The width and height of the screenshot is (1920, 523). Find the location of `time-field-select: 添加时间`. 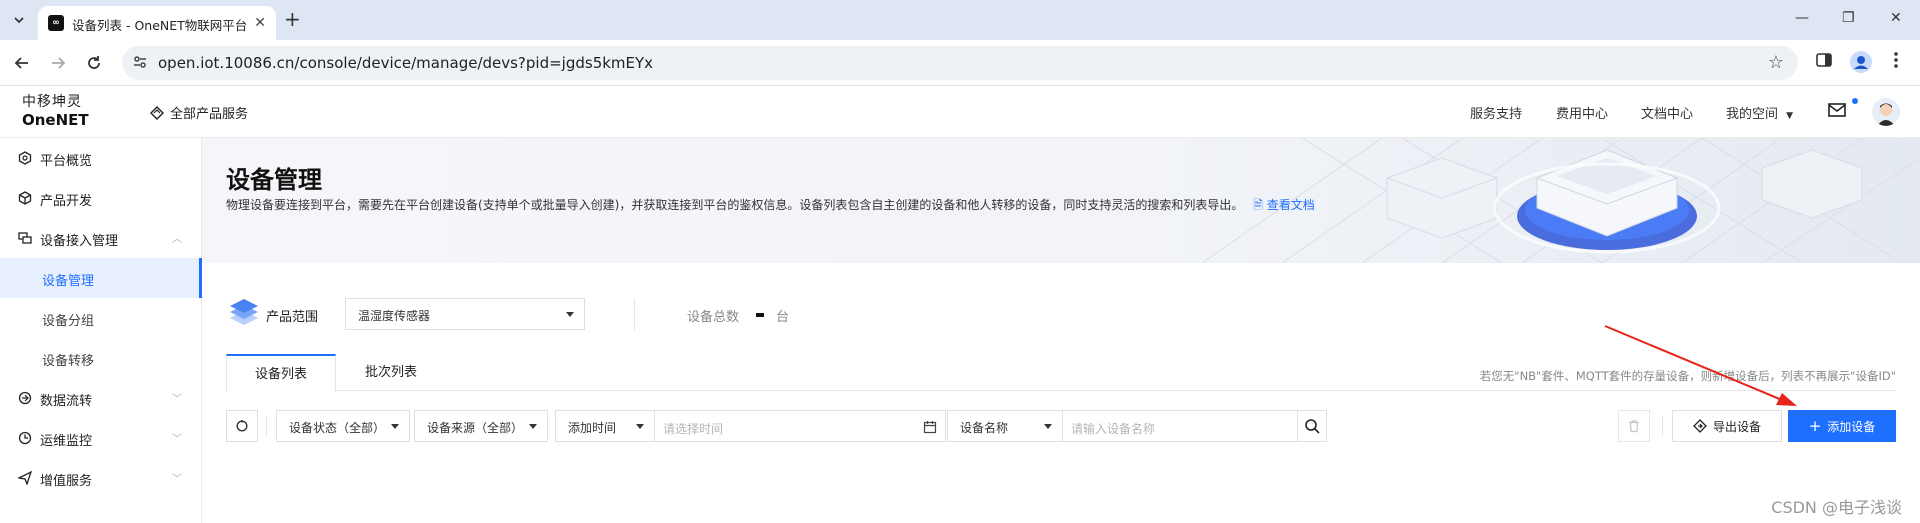

time-field-select: 添加时间 is located at coordinates (605, 426).